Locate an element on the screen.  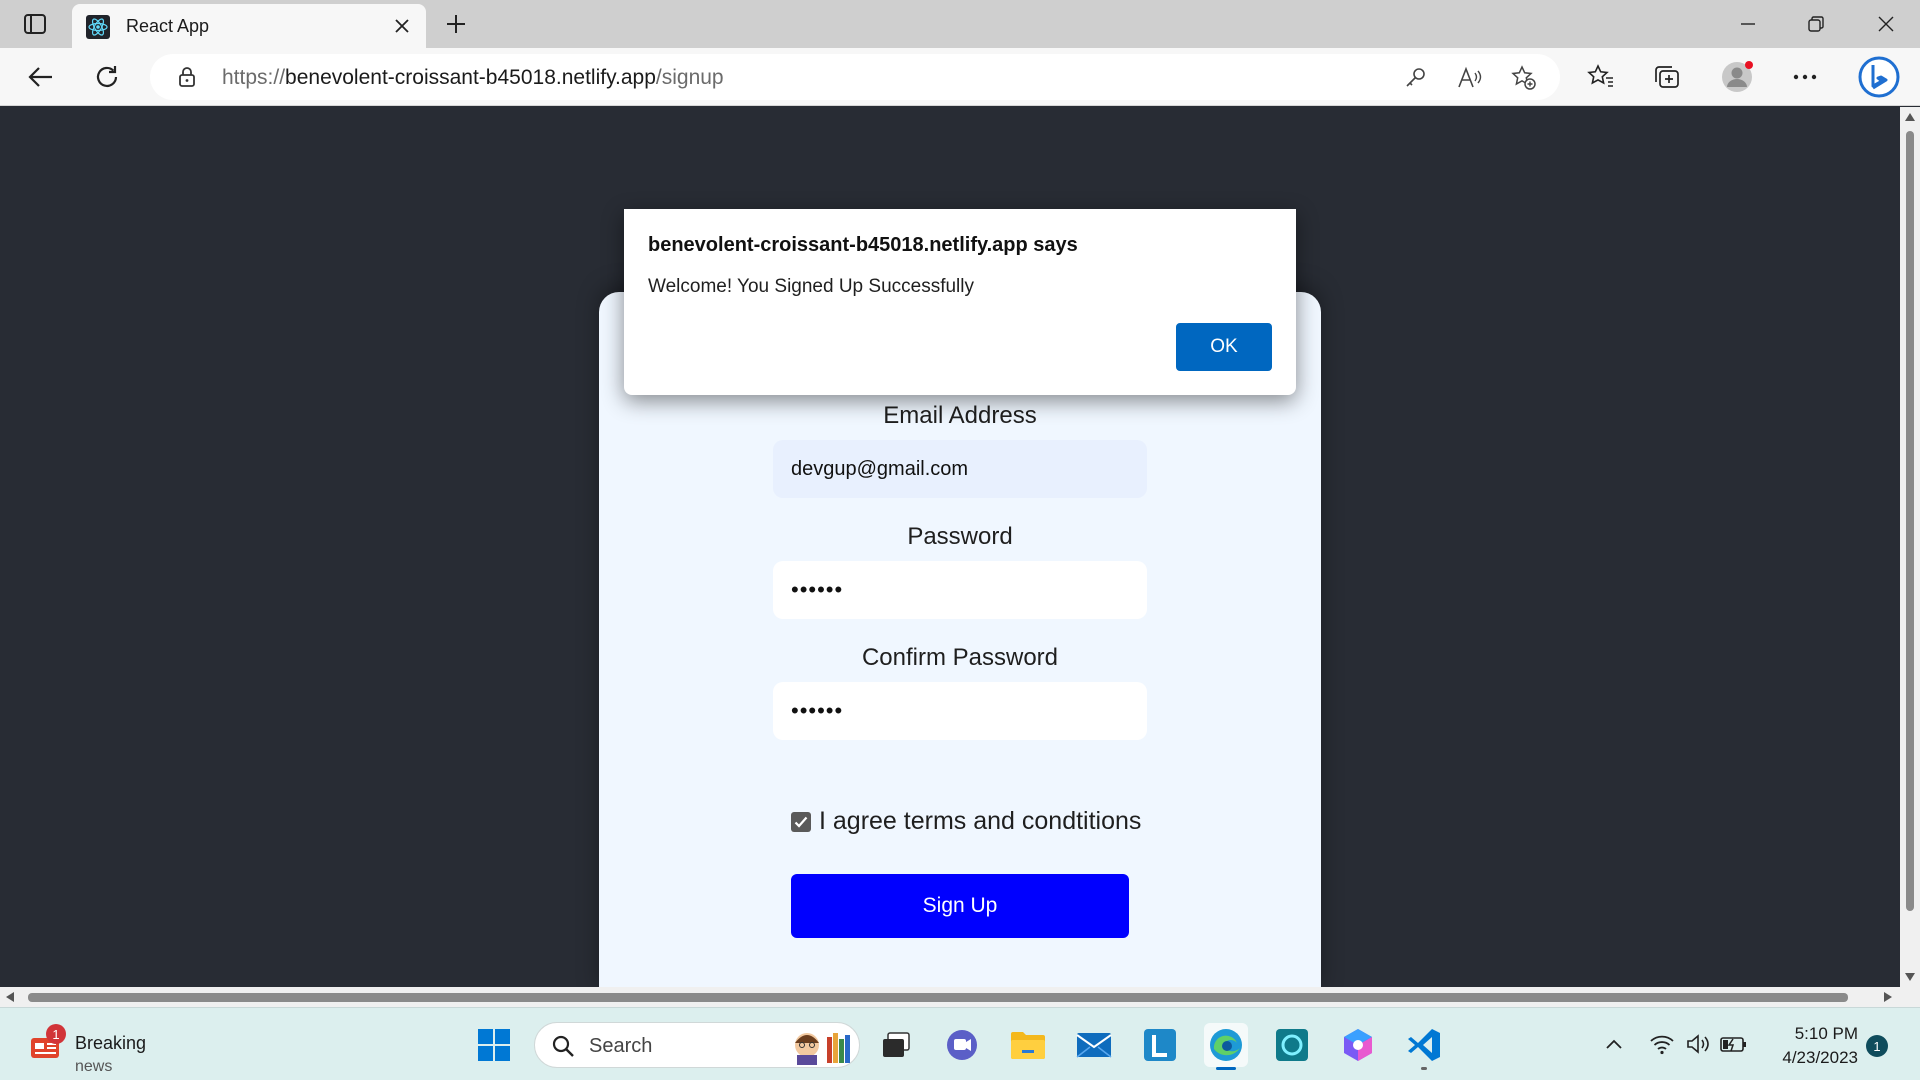
password-field is located at coordinates (960, 590).